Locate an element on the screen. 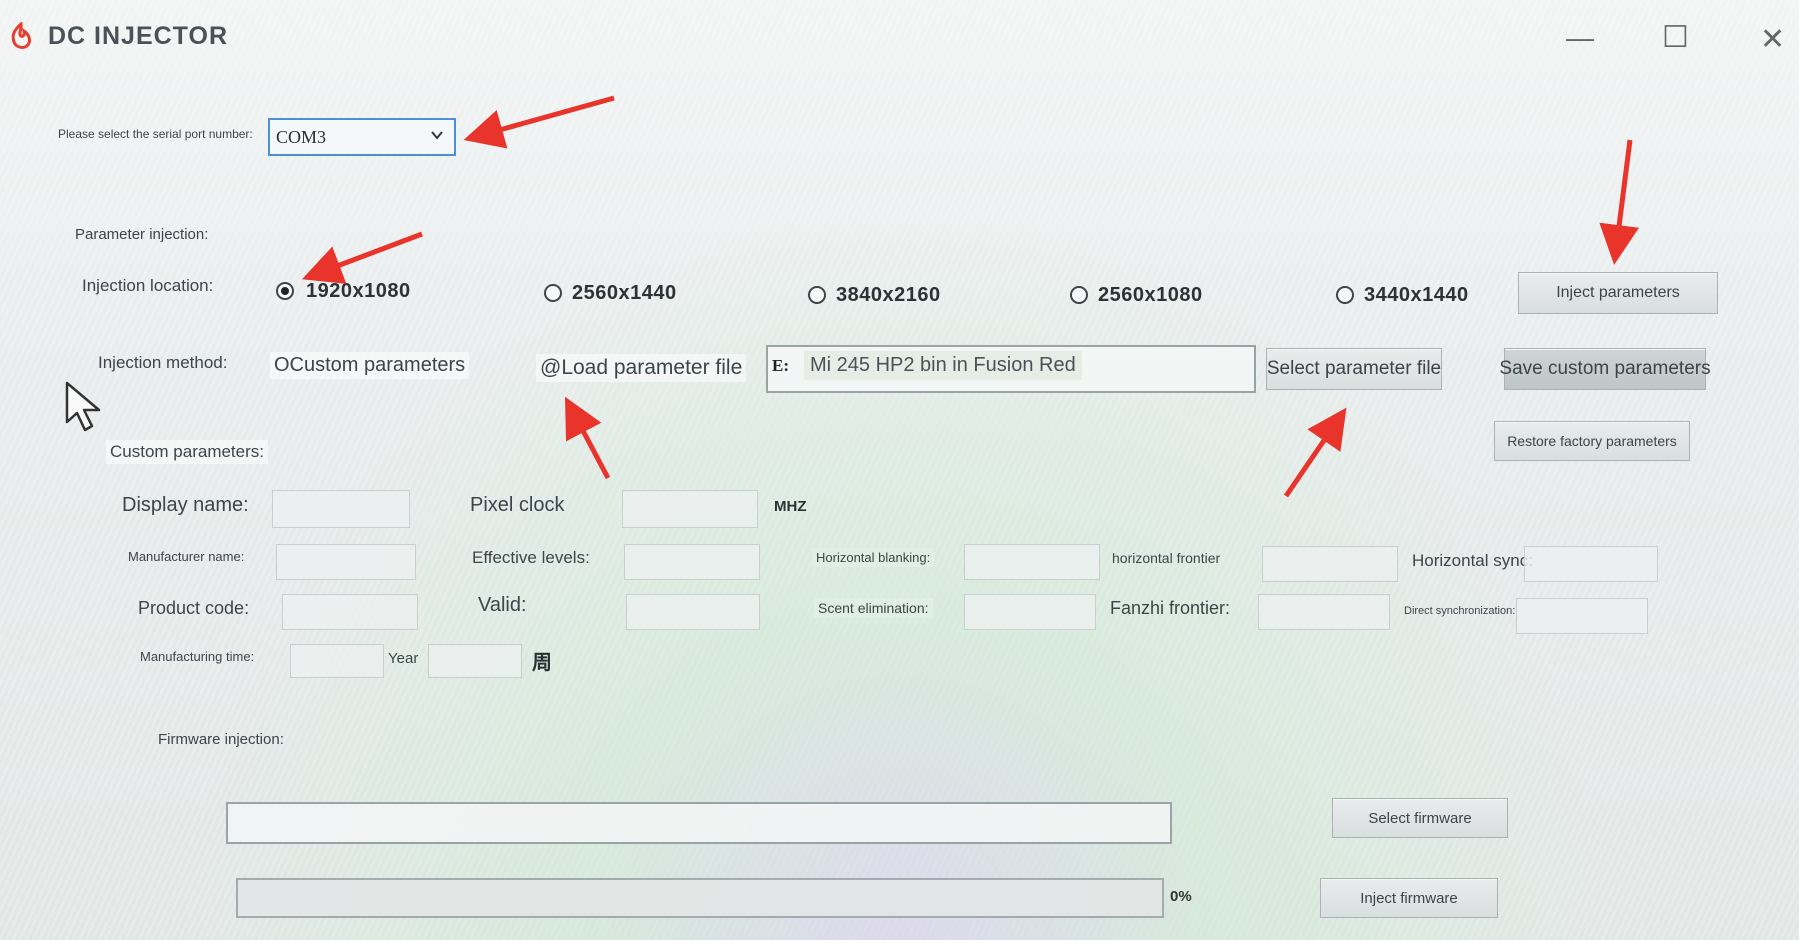 The height and width of the screenshot is (940, 1799). save-custom-parameters-button: Save custom parameters is located at coordinates (1605, 369).